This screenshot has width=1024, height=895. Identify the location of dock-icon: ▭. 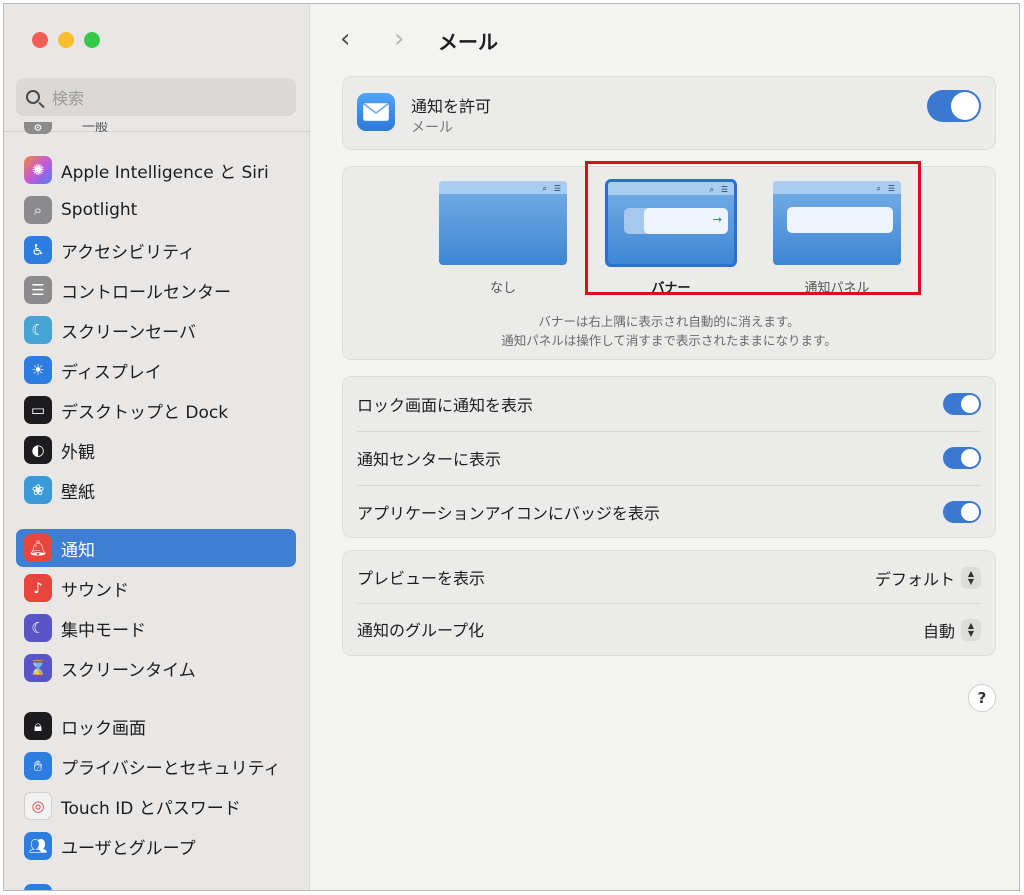
(38, 410).